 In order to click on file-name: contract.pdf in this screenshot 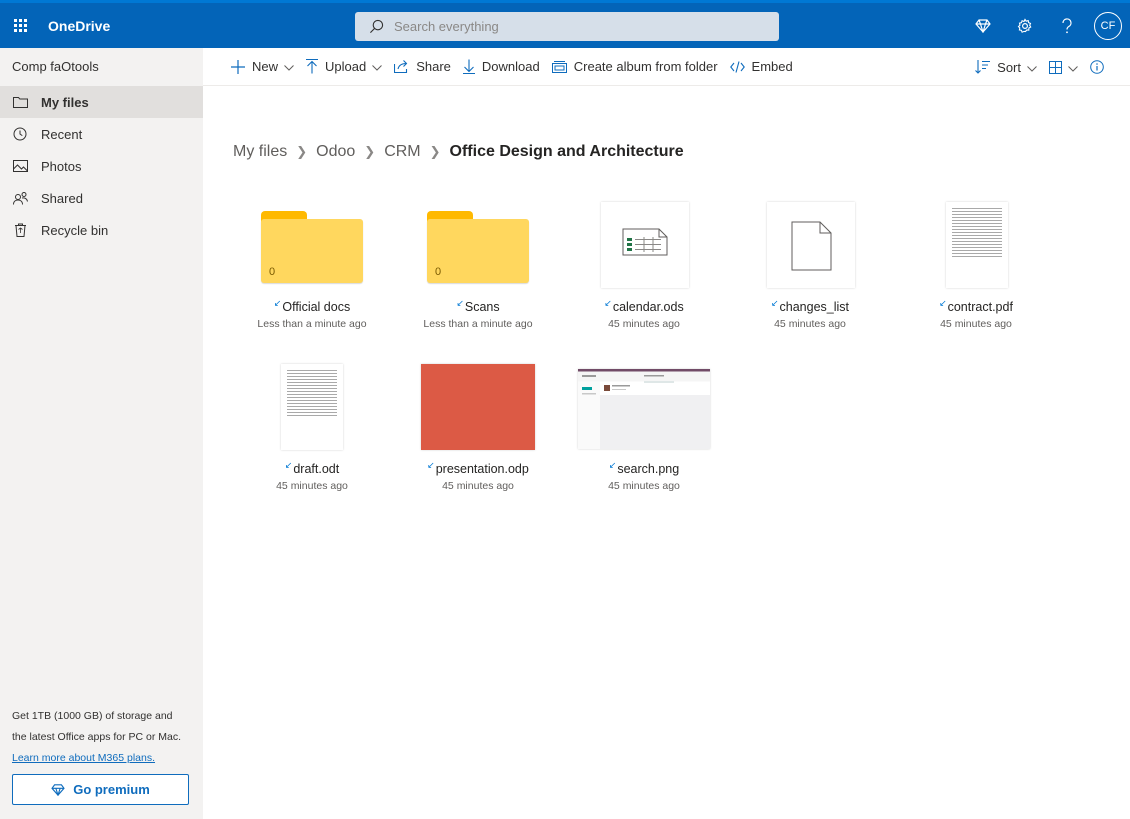, I will do `click(980, 307)`.